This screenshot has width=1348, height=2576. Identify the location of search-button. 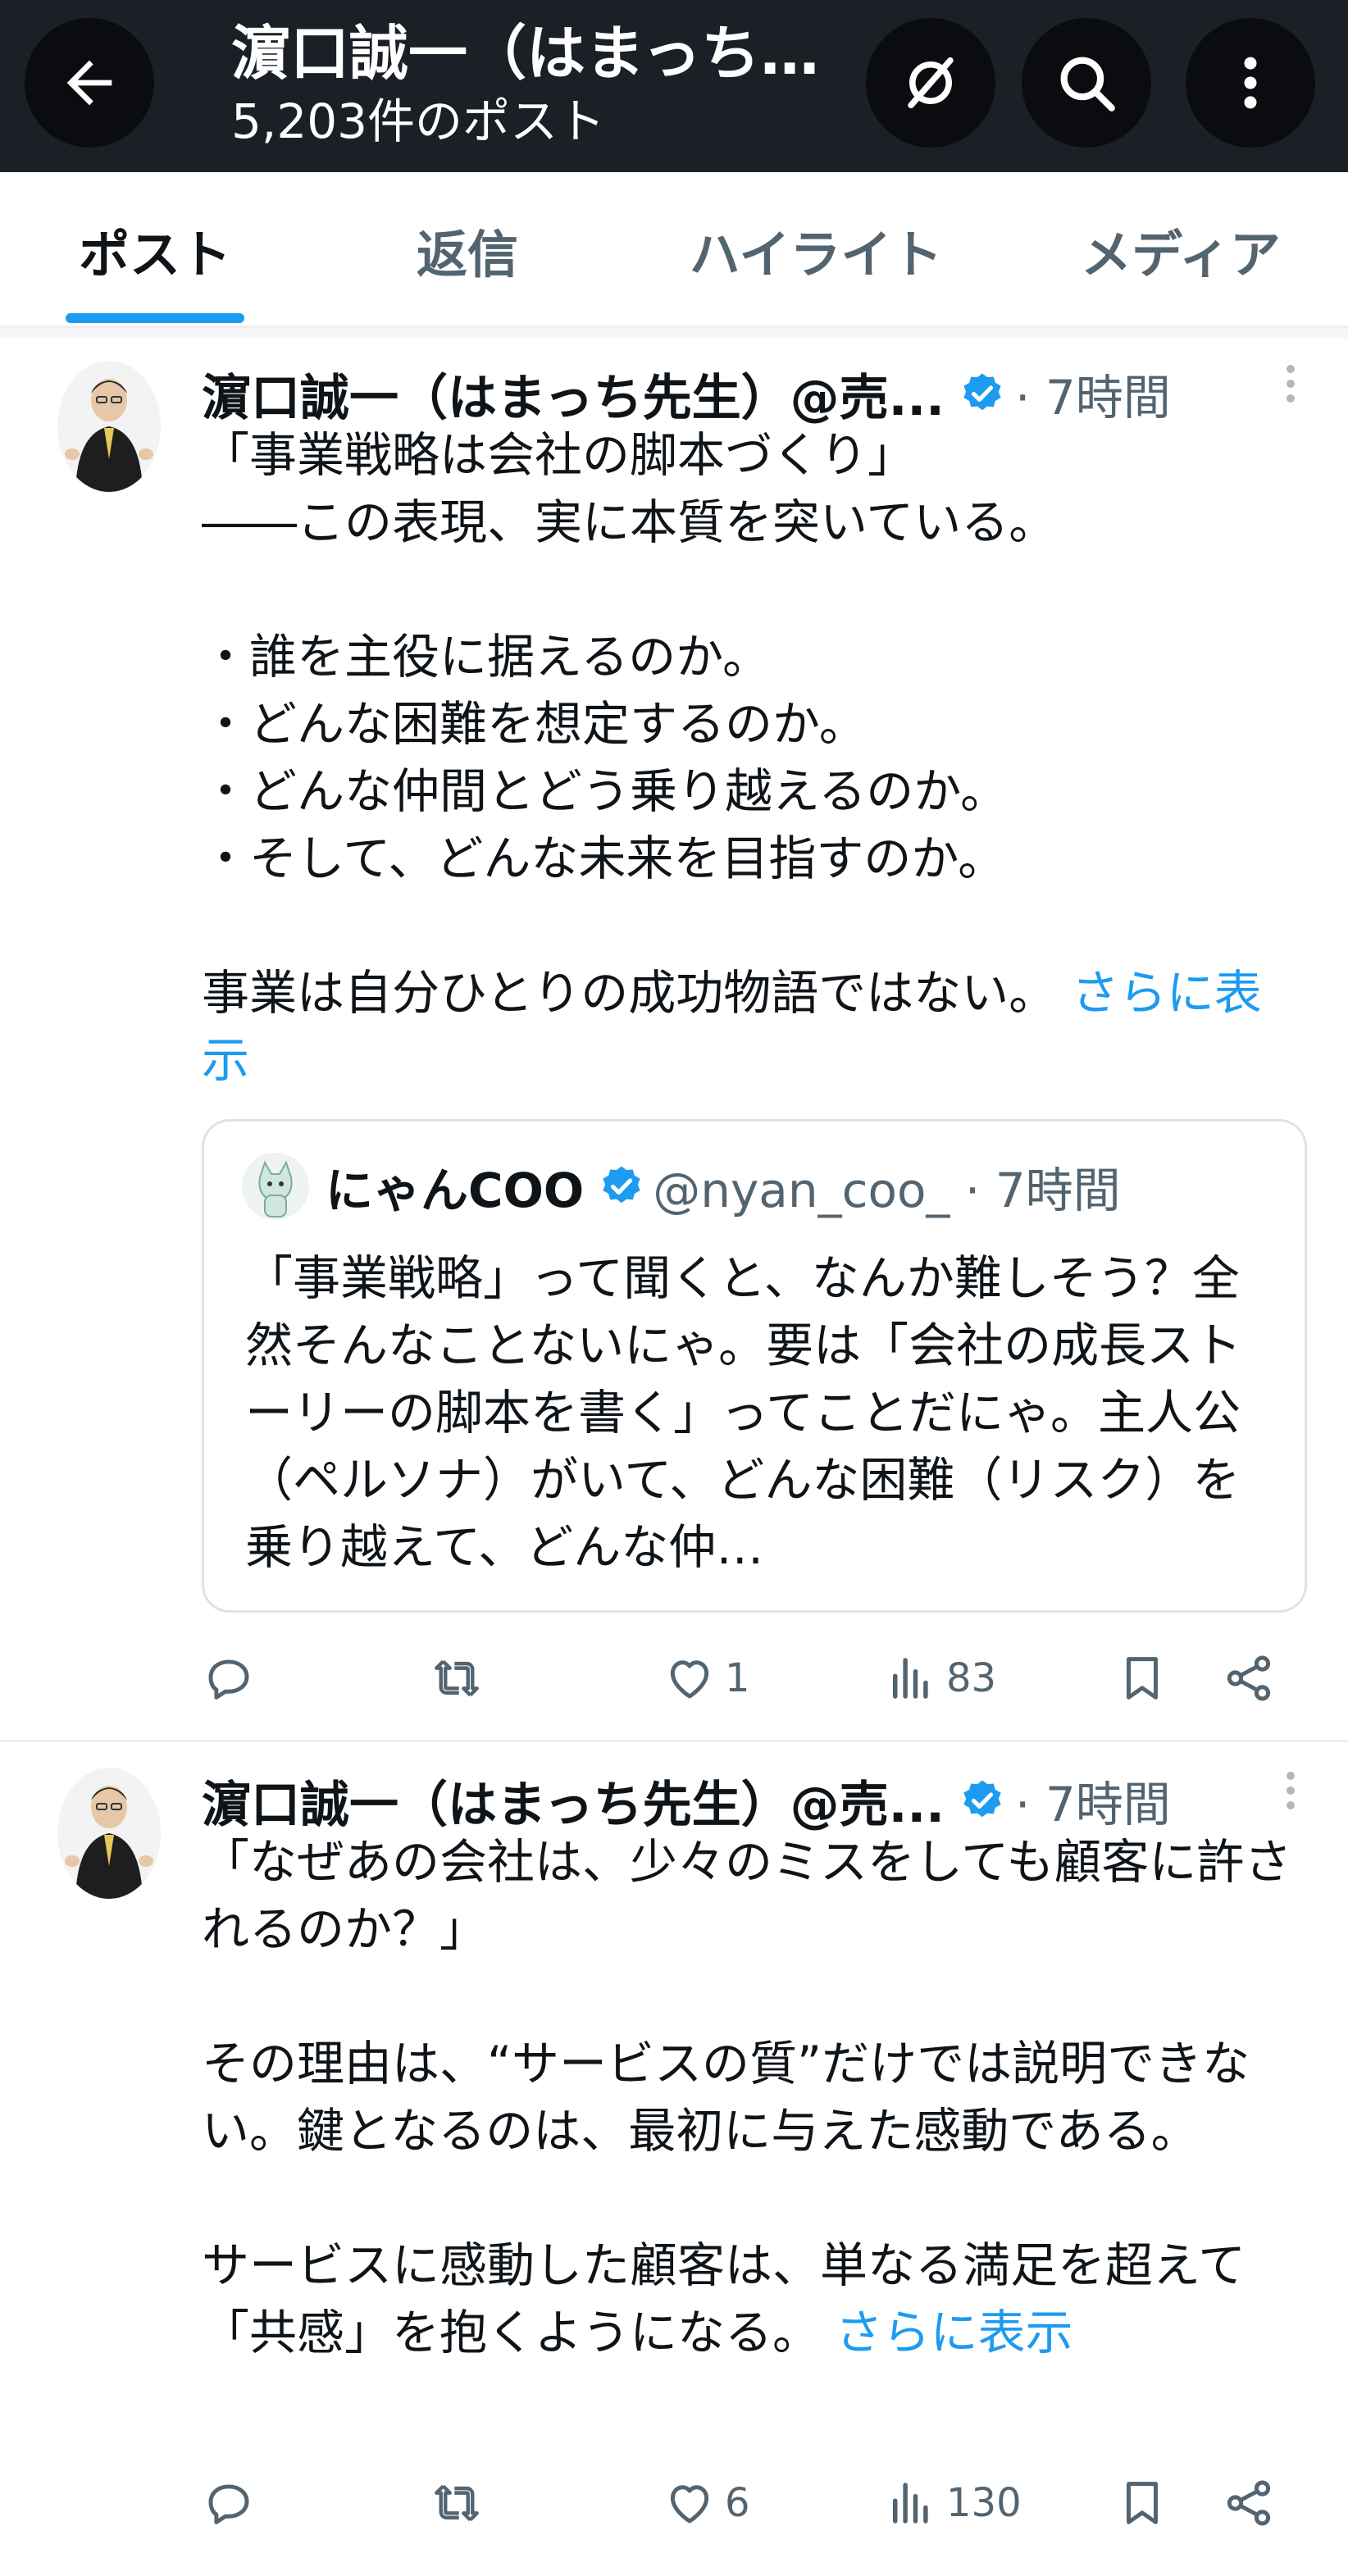
(1086, 83).